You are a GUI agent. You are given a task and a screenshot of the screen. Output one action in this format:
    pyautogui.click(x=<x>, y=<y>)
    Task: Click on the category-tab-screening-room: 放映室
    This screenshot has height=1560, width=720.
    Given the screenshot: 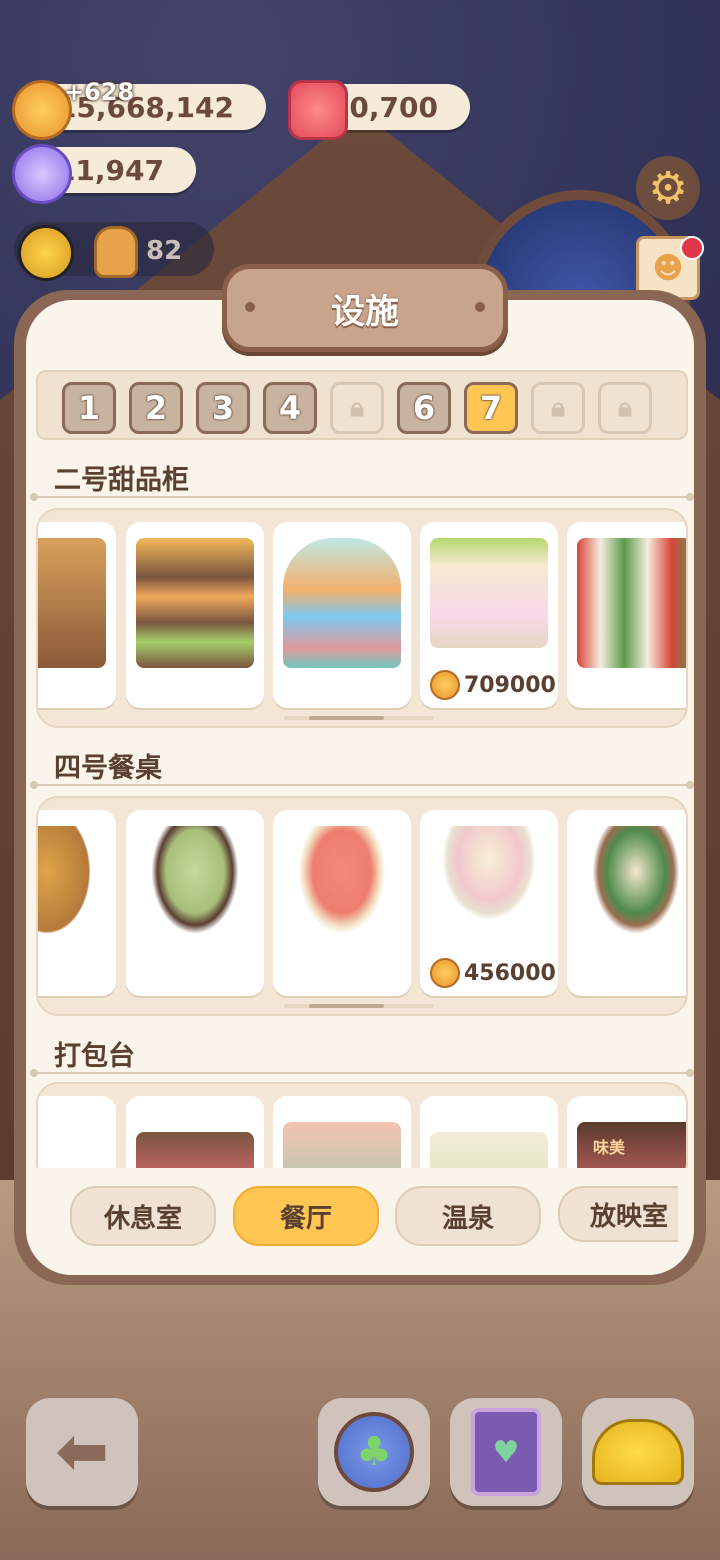 What is the action you would take?
    pyautogui.click(x=618, y=1214)
    